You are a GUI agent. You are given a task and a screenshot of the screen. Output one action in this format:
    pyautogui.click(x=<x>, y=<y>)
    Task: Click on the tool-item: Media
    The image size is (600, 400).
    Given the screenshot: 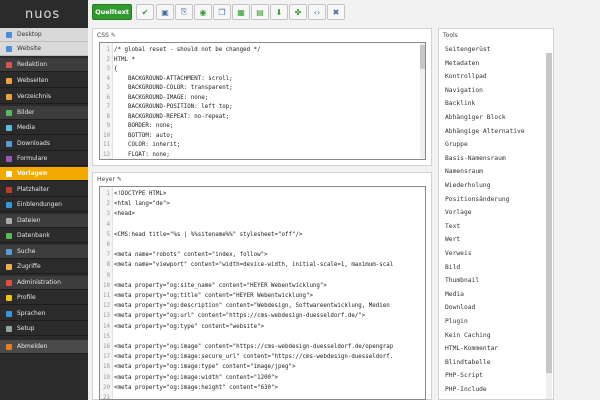 What is the action you would take?
    pyautogui.click(x=454, y=294)
    